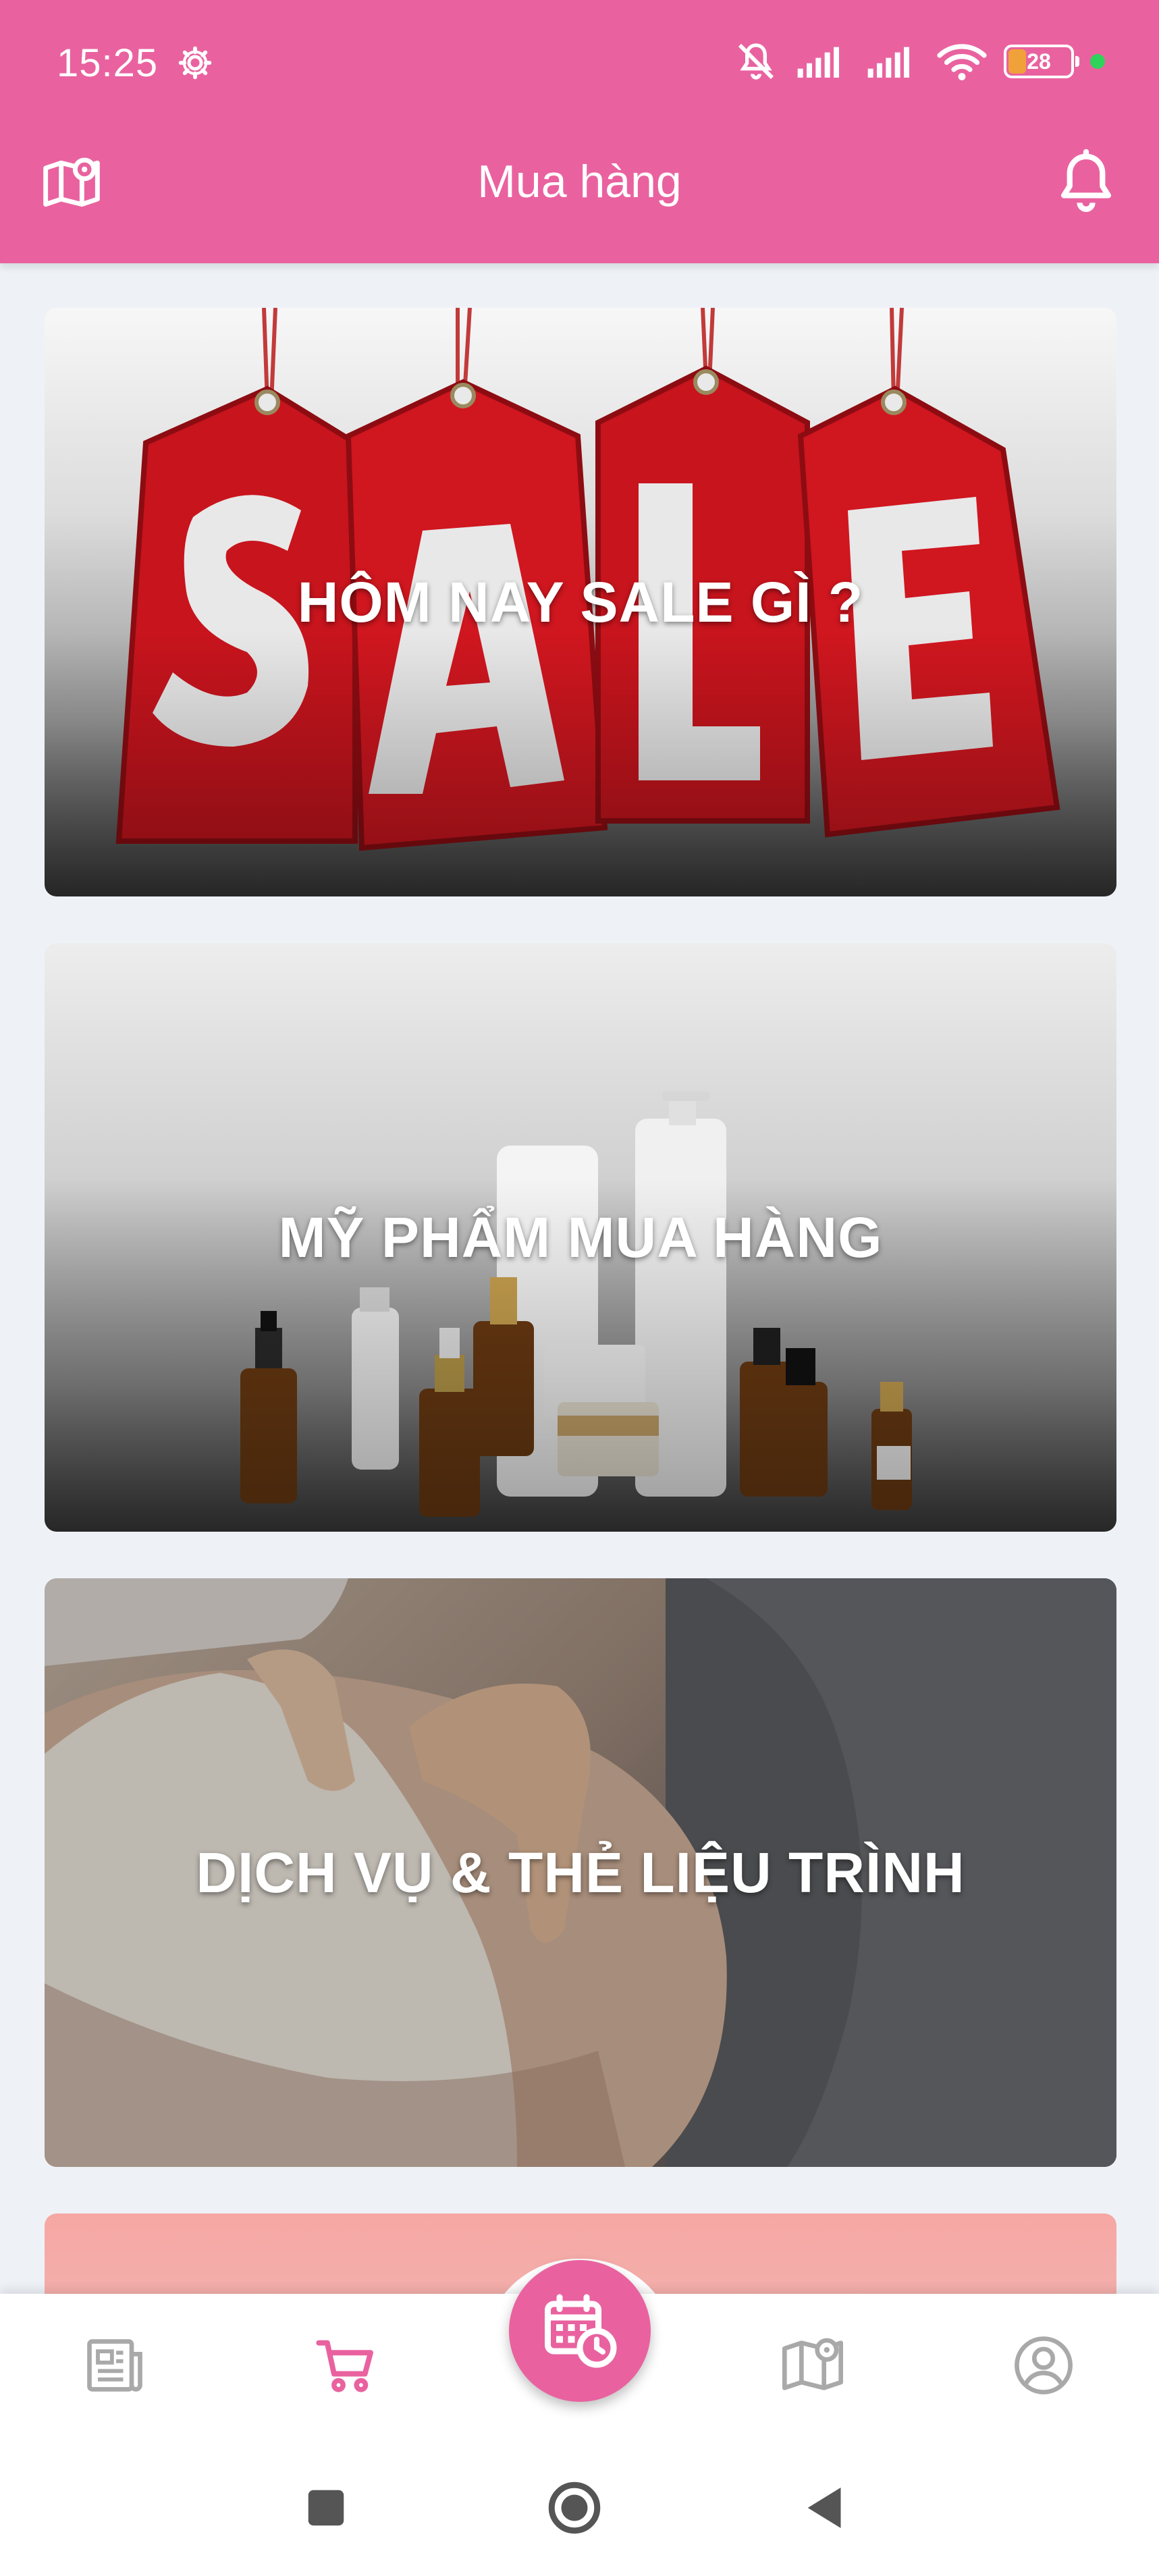 Image resolution: width=1159 pixels, height=2576 pixels. What do you see at coordinates (826, 2507) in the screenshot?
I see `back-icon` at bounding box center [826, 2507].